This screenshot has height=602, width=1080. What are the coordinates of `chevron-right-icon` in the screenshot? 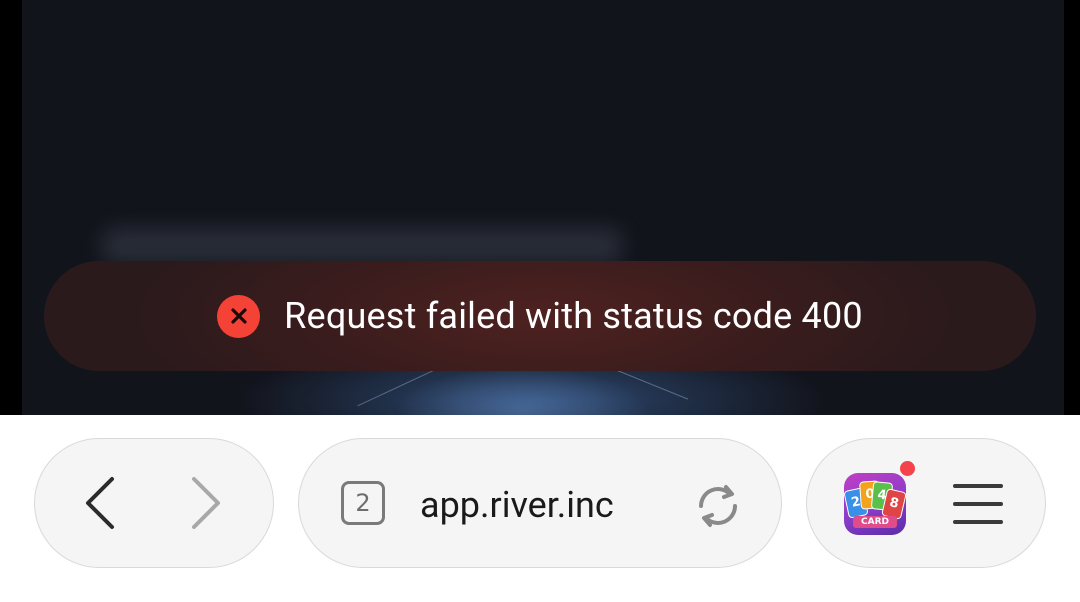 It's located at (206, 503).